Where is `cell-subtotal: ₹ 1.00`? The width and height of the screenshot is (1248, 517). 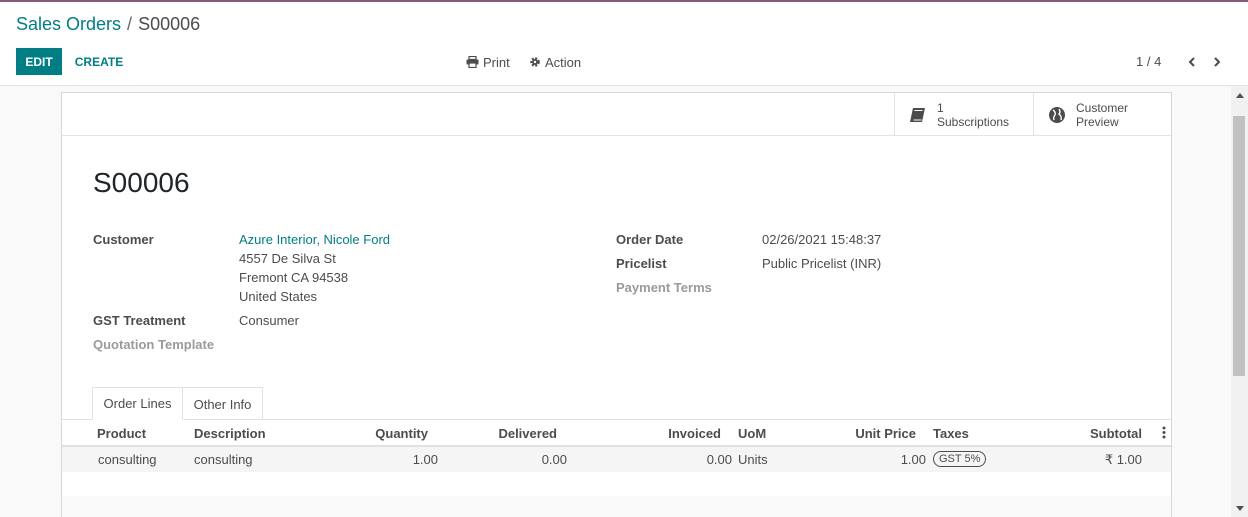
cell-subtotal: ₹ 1.00 is located at coordinates (1123, 459).